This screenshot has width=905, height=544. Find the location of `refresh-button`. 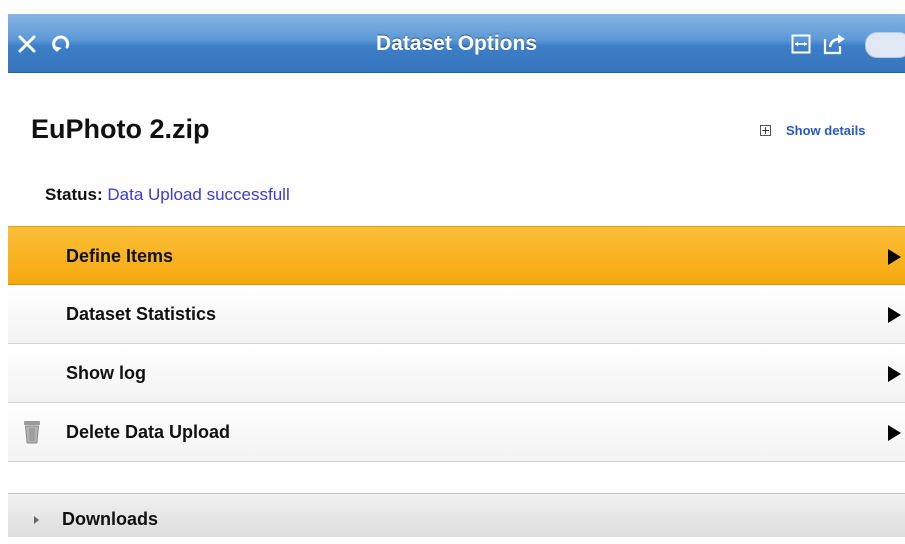

refresh-button is located at coordinates (61, 43).